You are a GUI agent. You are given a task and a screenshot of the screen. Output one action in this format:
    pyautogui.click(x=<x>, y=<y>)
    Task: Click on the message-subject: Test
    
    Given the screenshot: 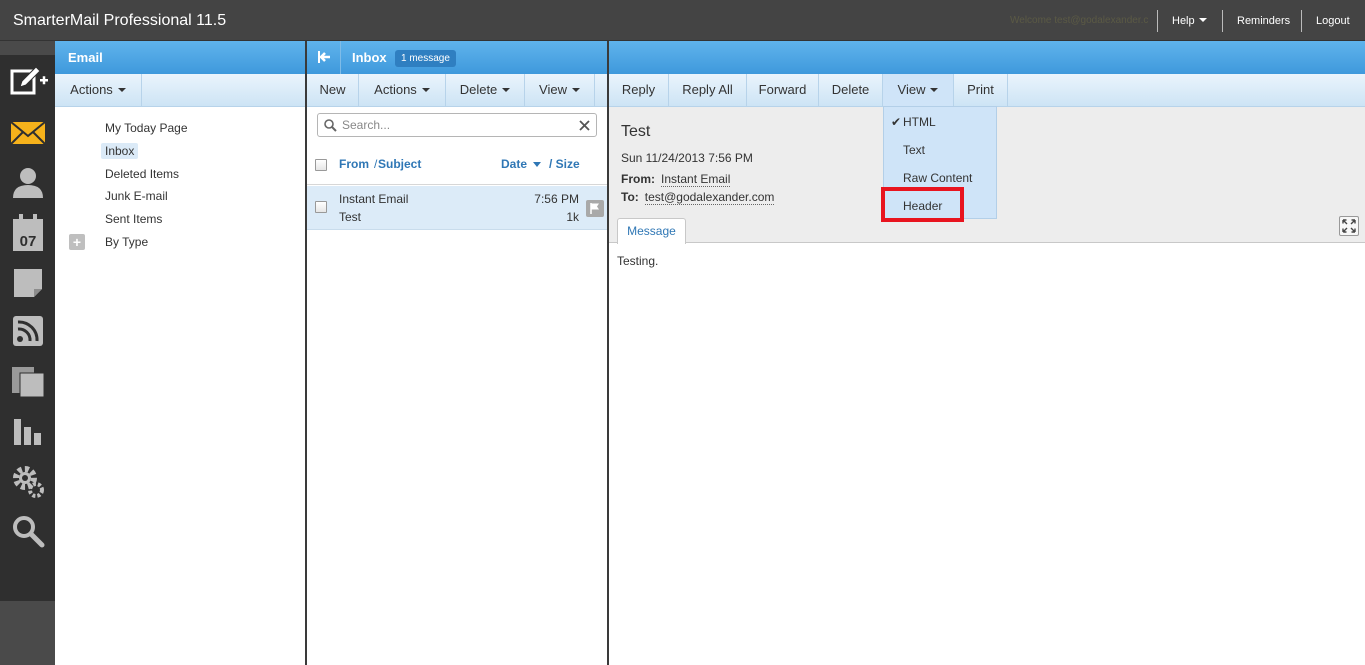 What is the action you would take?
    pyautogui.click(x=350, y=217)
    